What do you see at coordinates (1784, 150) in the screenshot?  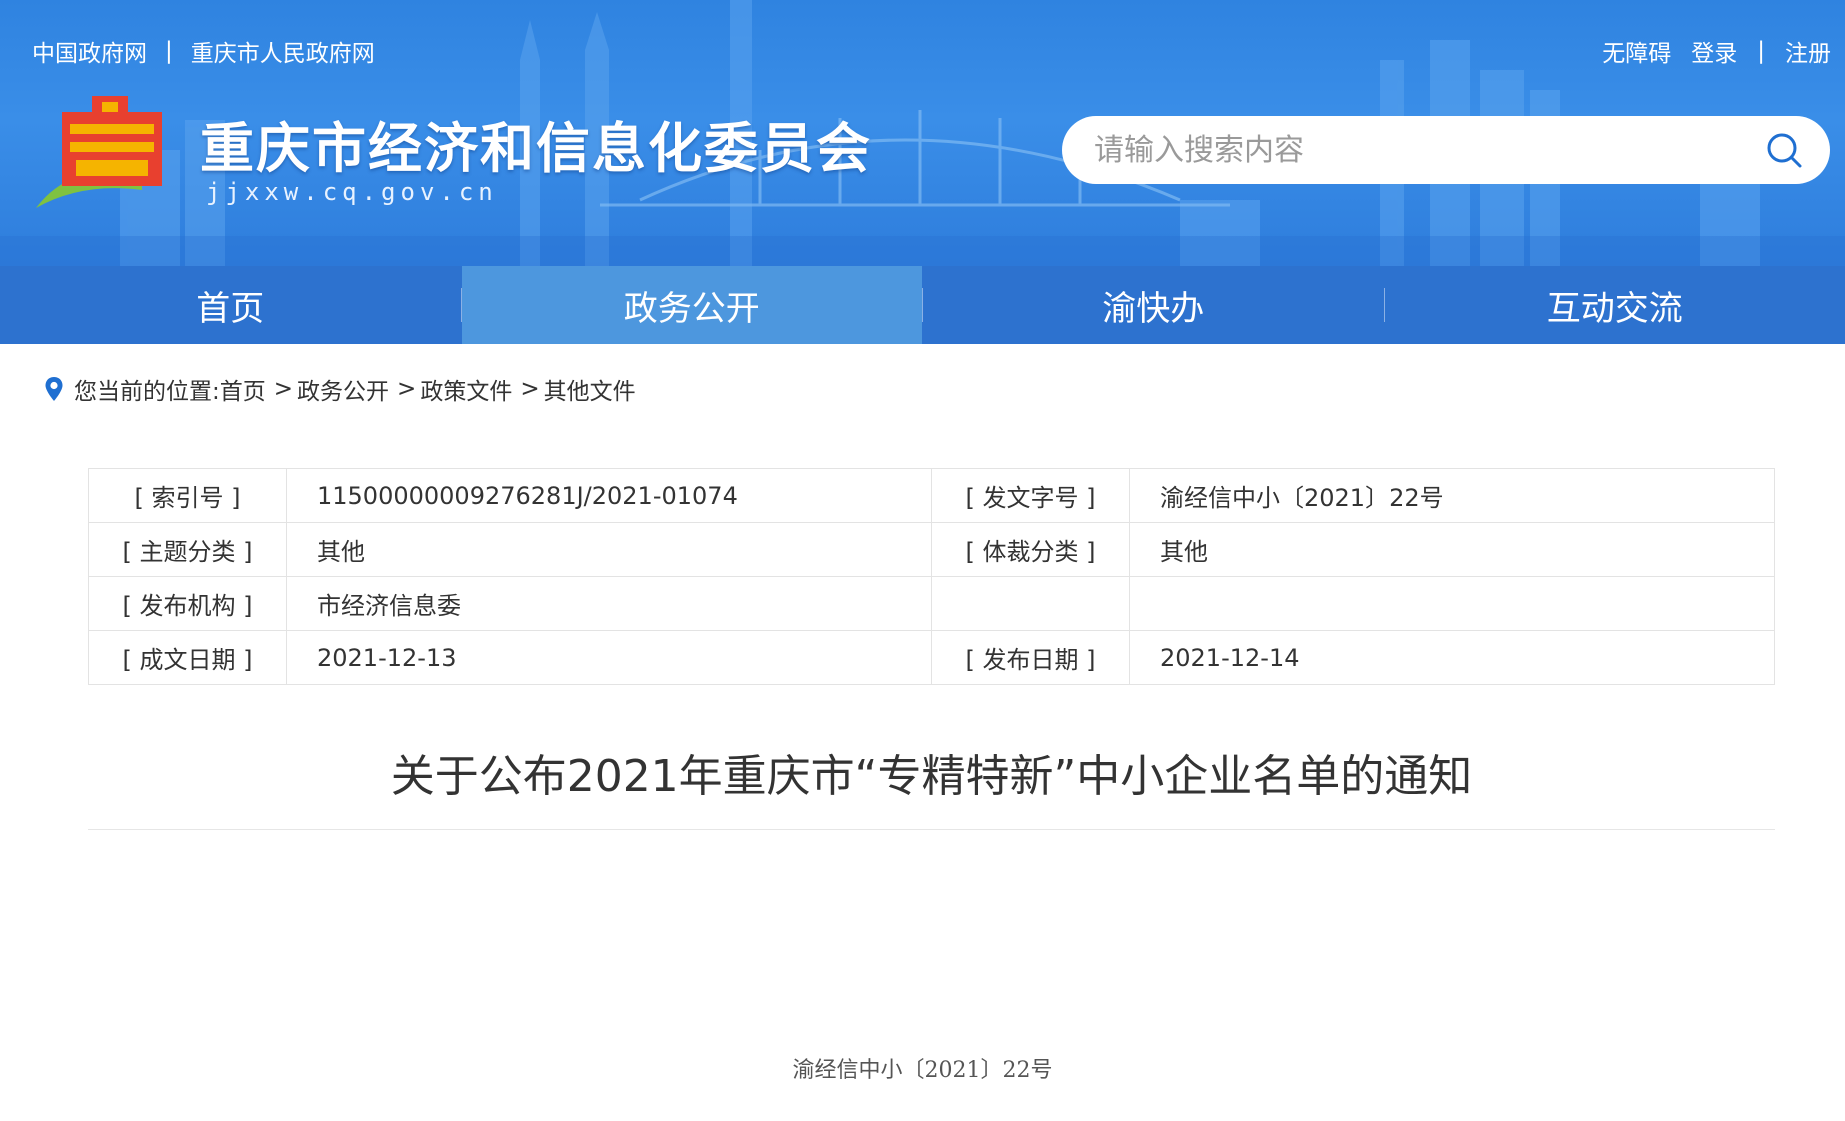 I see `search-icon` at bounding box center [1784, 150].